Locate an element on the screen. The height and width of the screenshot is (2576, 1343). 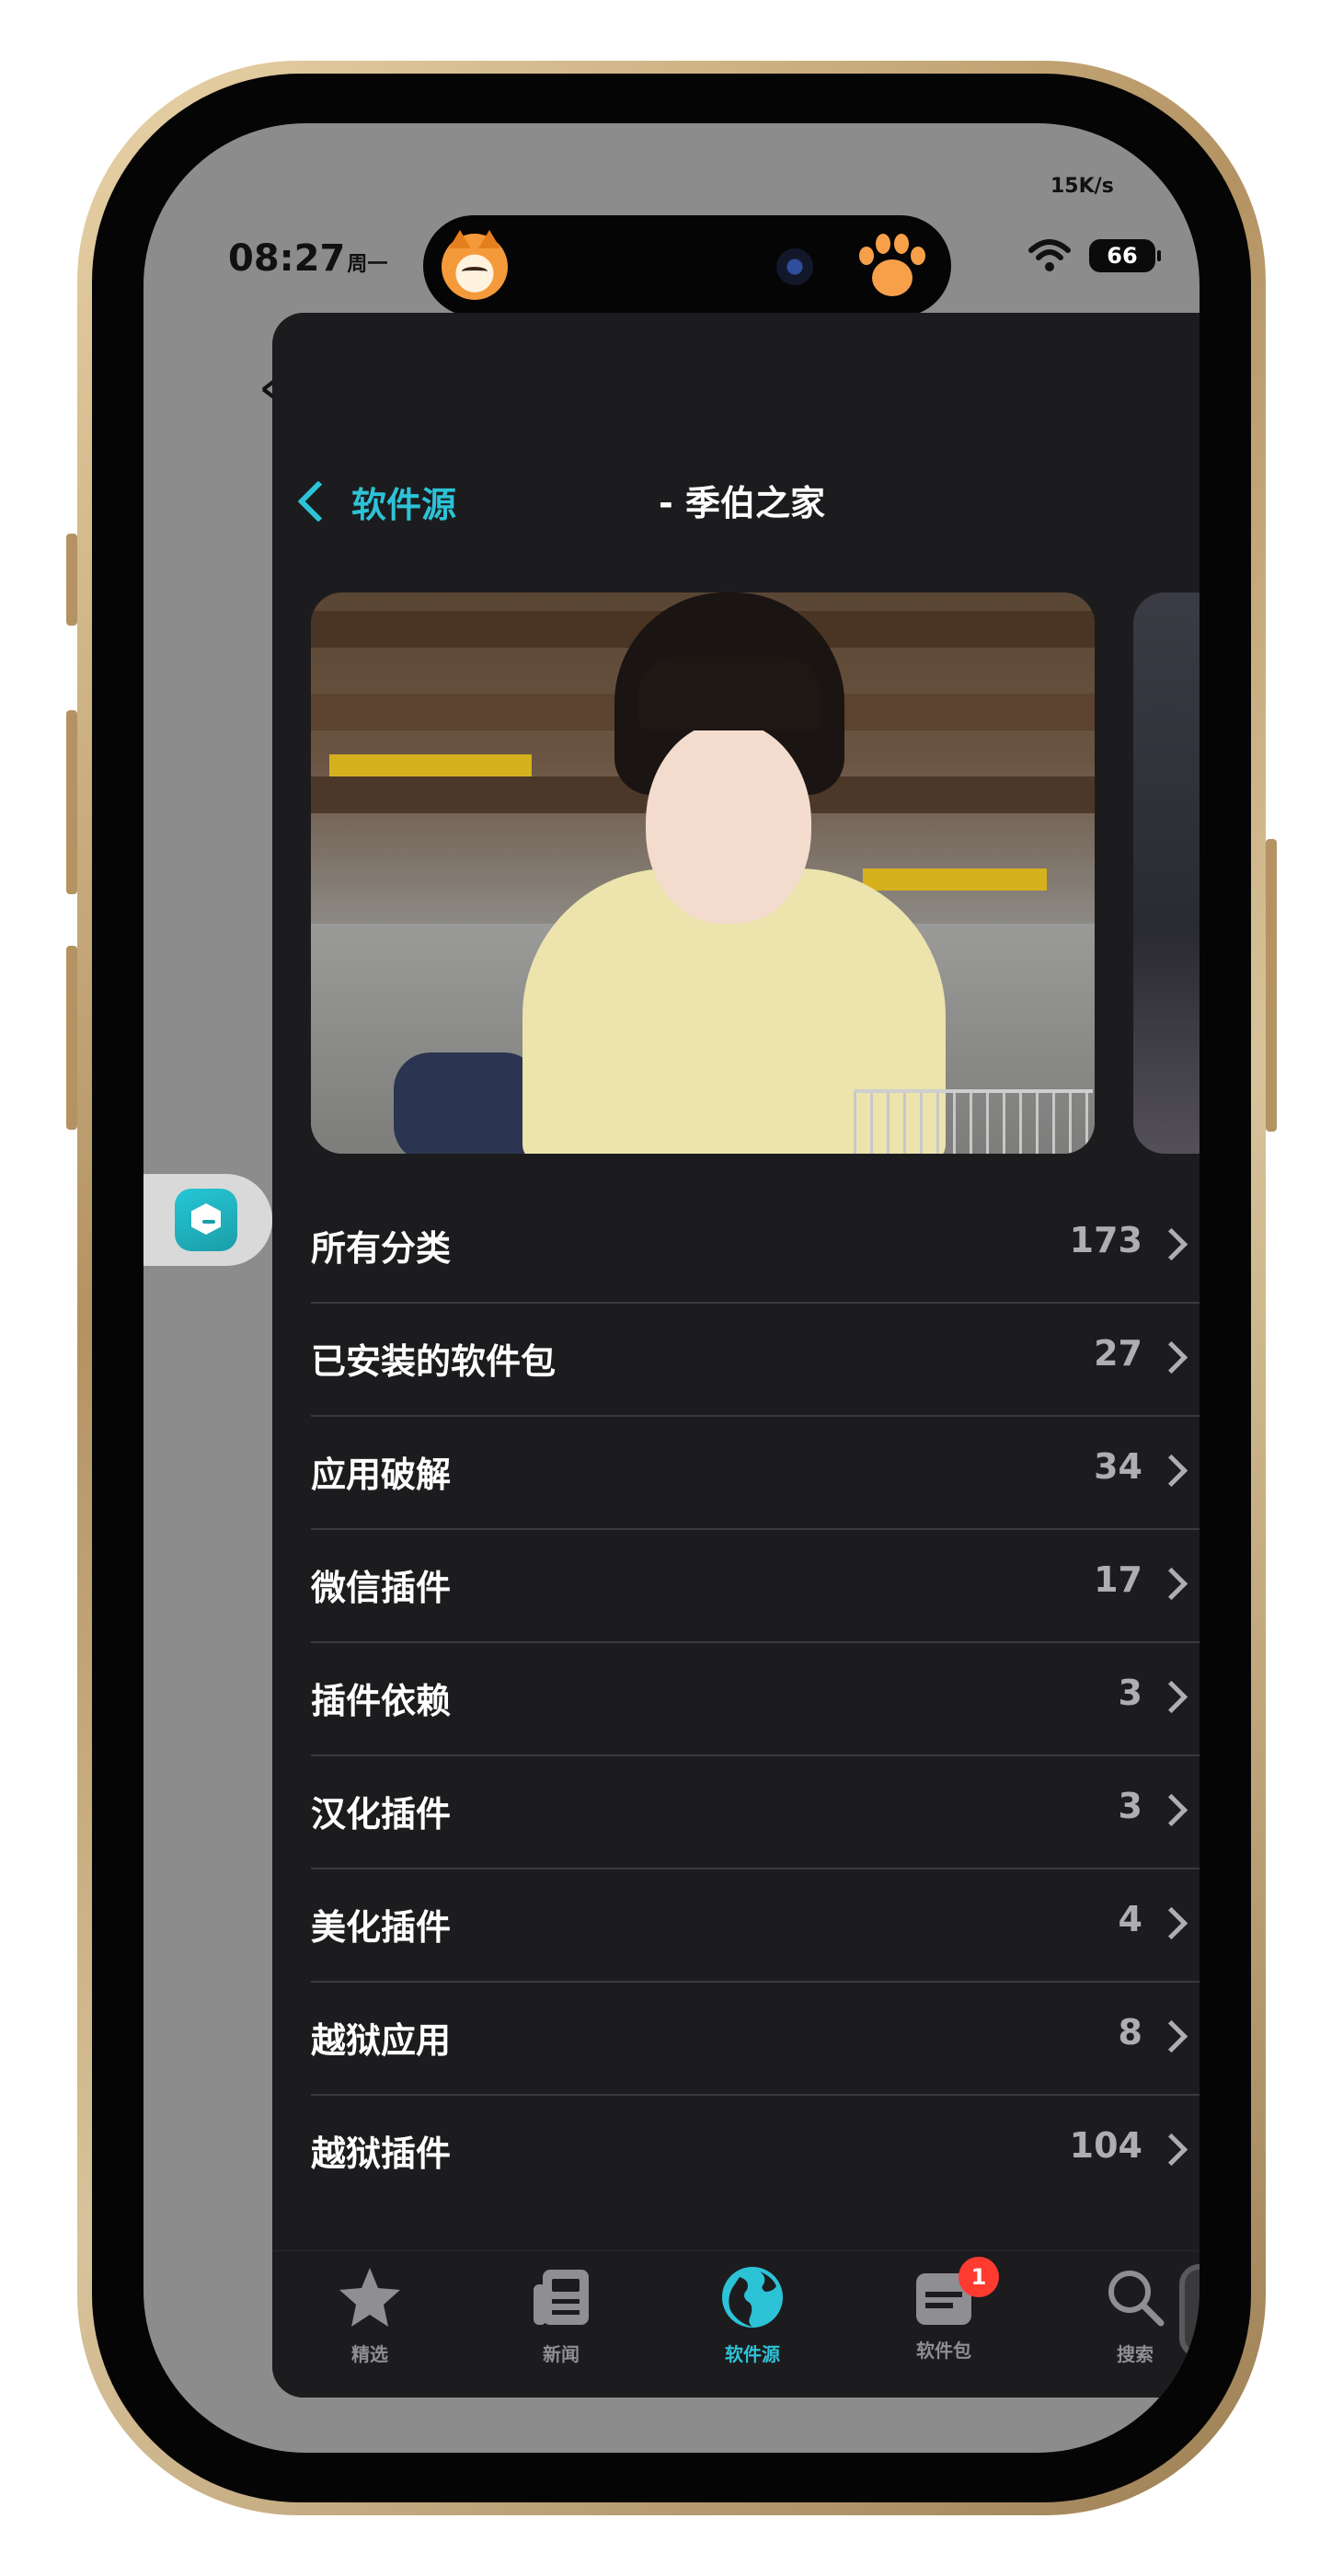
paw-icon is located at coordinates (891, 268).